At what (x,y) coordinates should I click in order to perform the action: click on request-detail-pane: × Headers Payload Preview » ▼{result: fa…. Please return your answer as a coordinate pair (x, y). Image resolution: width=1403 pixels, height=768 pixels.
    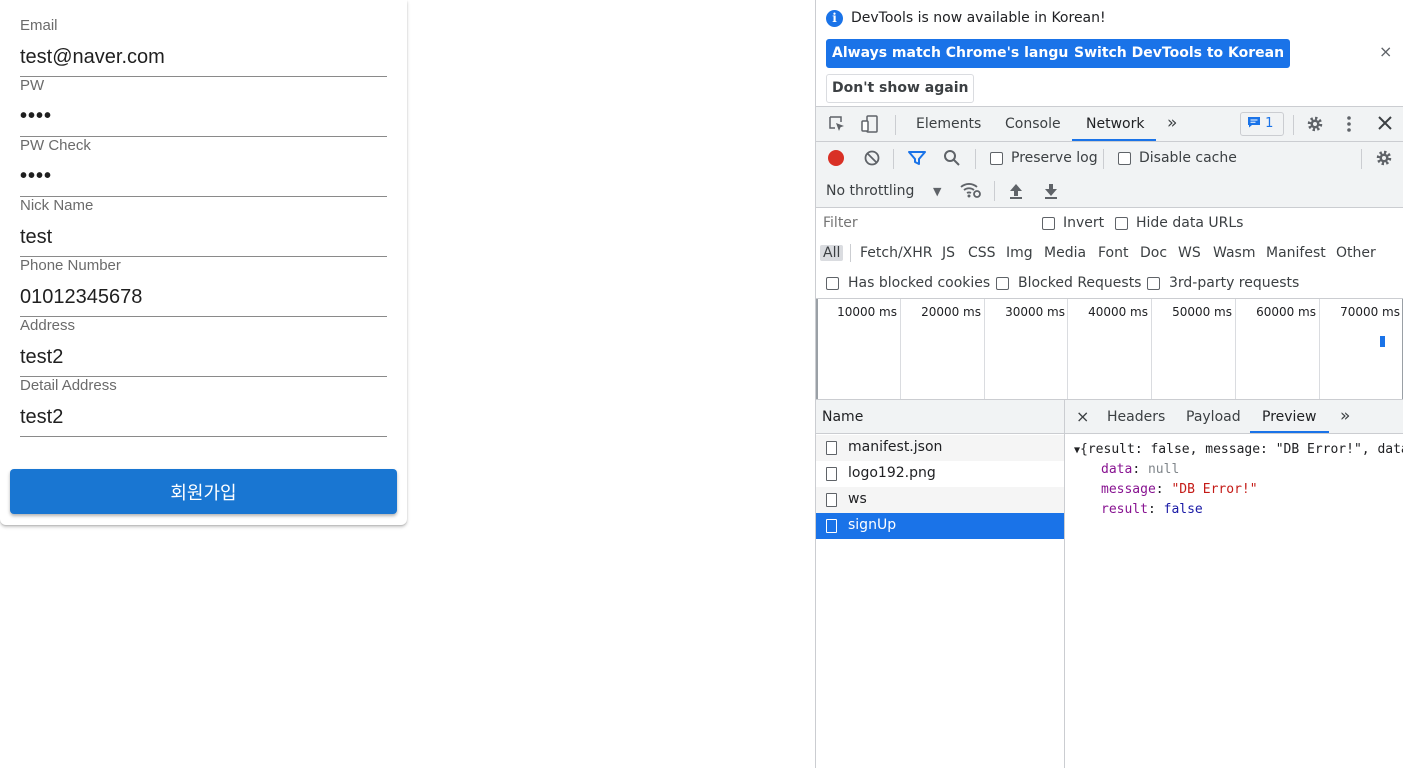
    Looking at the image, I should click on (1234, 584).